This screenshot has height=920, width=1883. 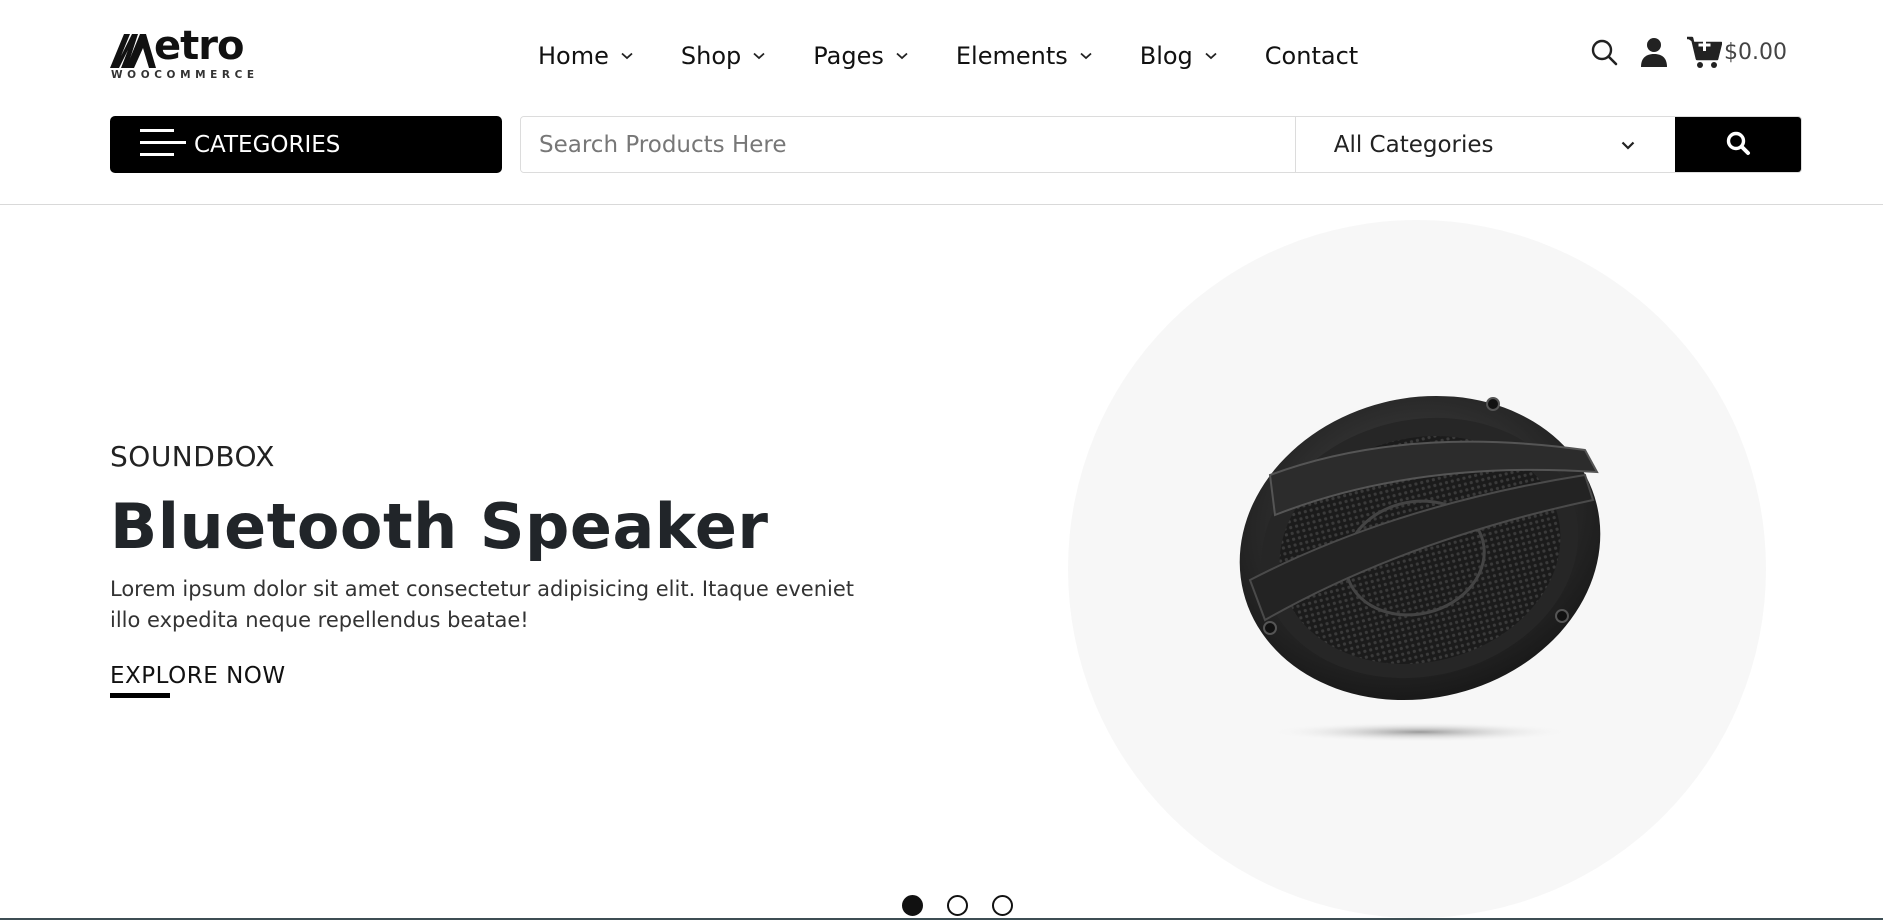 What do you see at coordinates (439, 526) in the screenshot?
I see `hero-title: Bluetooth Speaker` at bounding box center [439, 526].